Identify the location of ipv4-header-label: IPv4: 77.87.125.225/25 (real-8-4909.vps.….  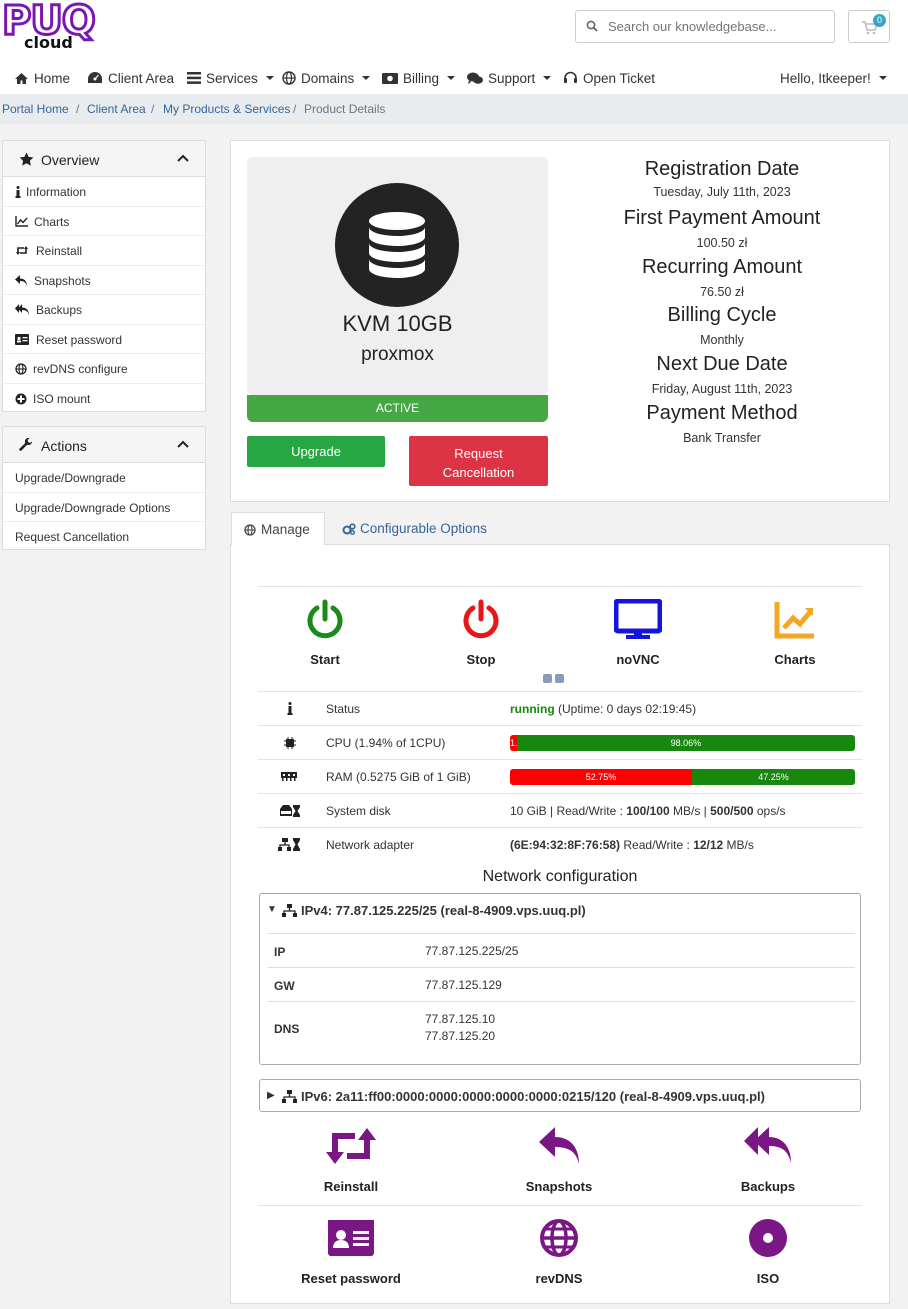
(443, 910).